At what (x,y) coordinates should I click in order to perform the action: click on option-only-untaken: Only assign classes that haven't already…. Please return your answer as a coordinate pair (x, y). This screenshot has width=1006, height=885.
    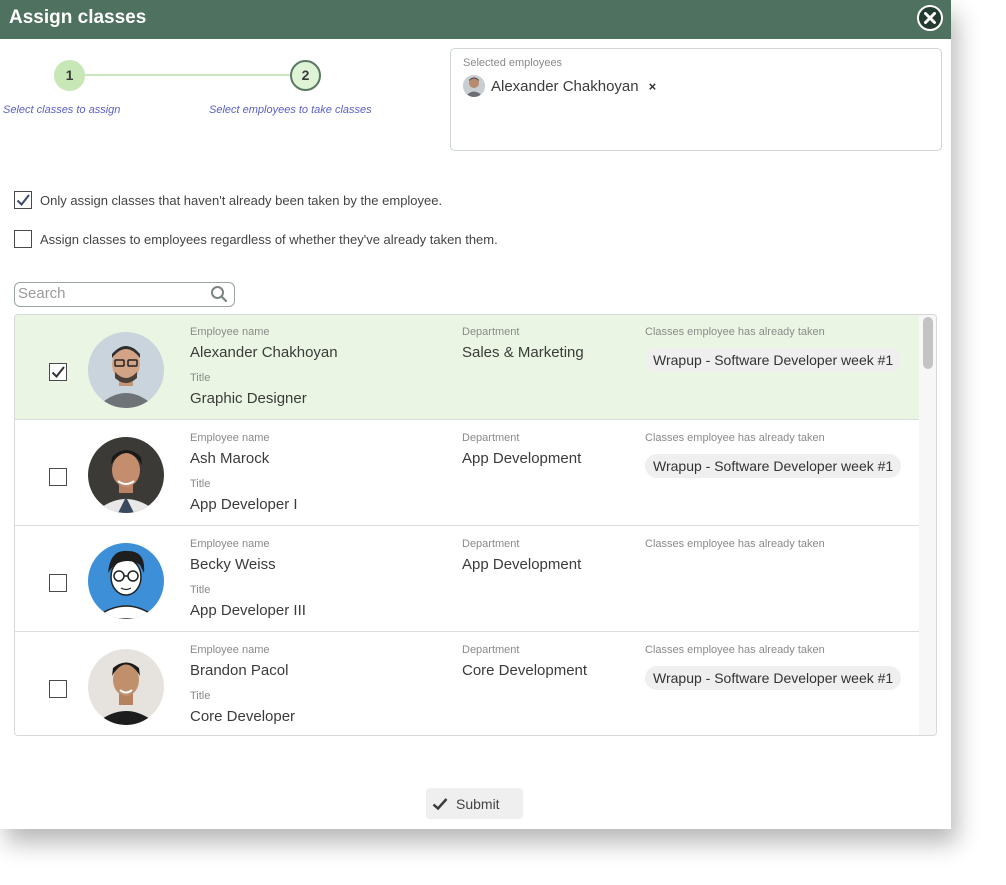
    Looking at the image, I should click on (228, 200).